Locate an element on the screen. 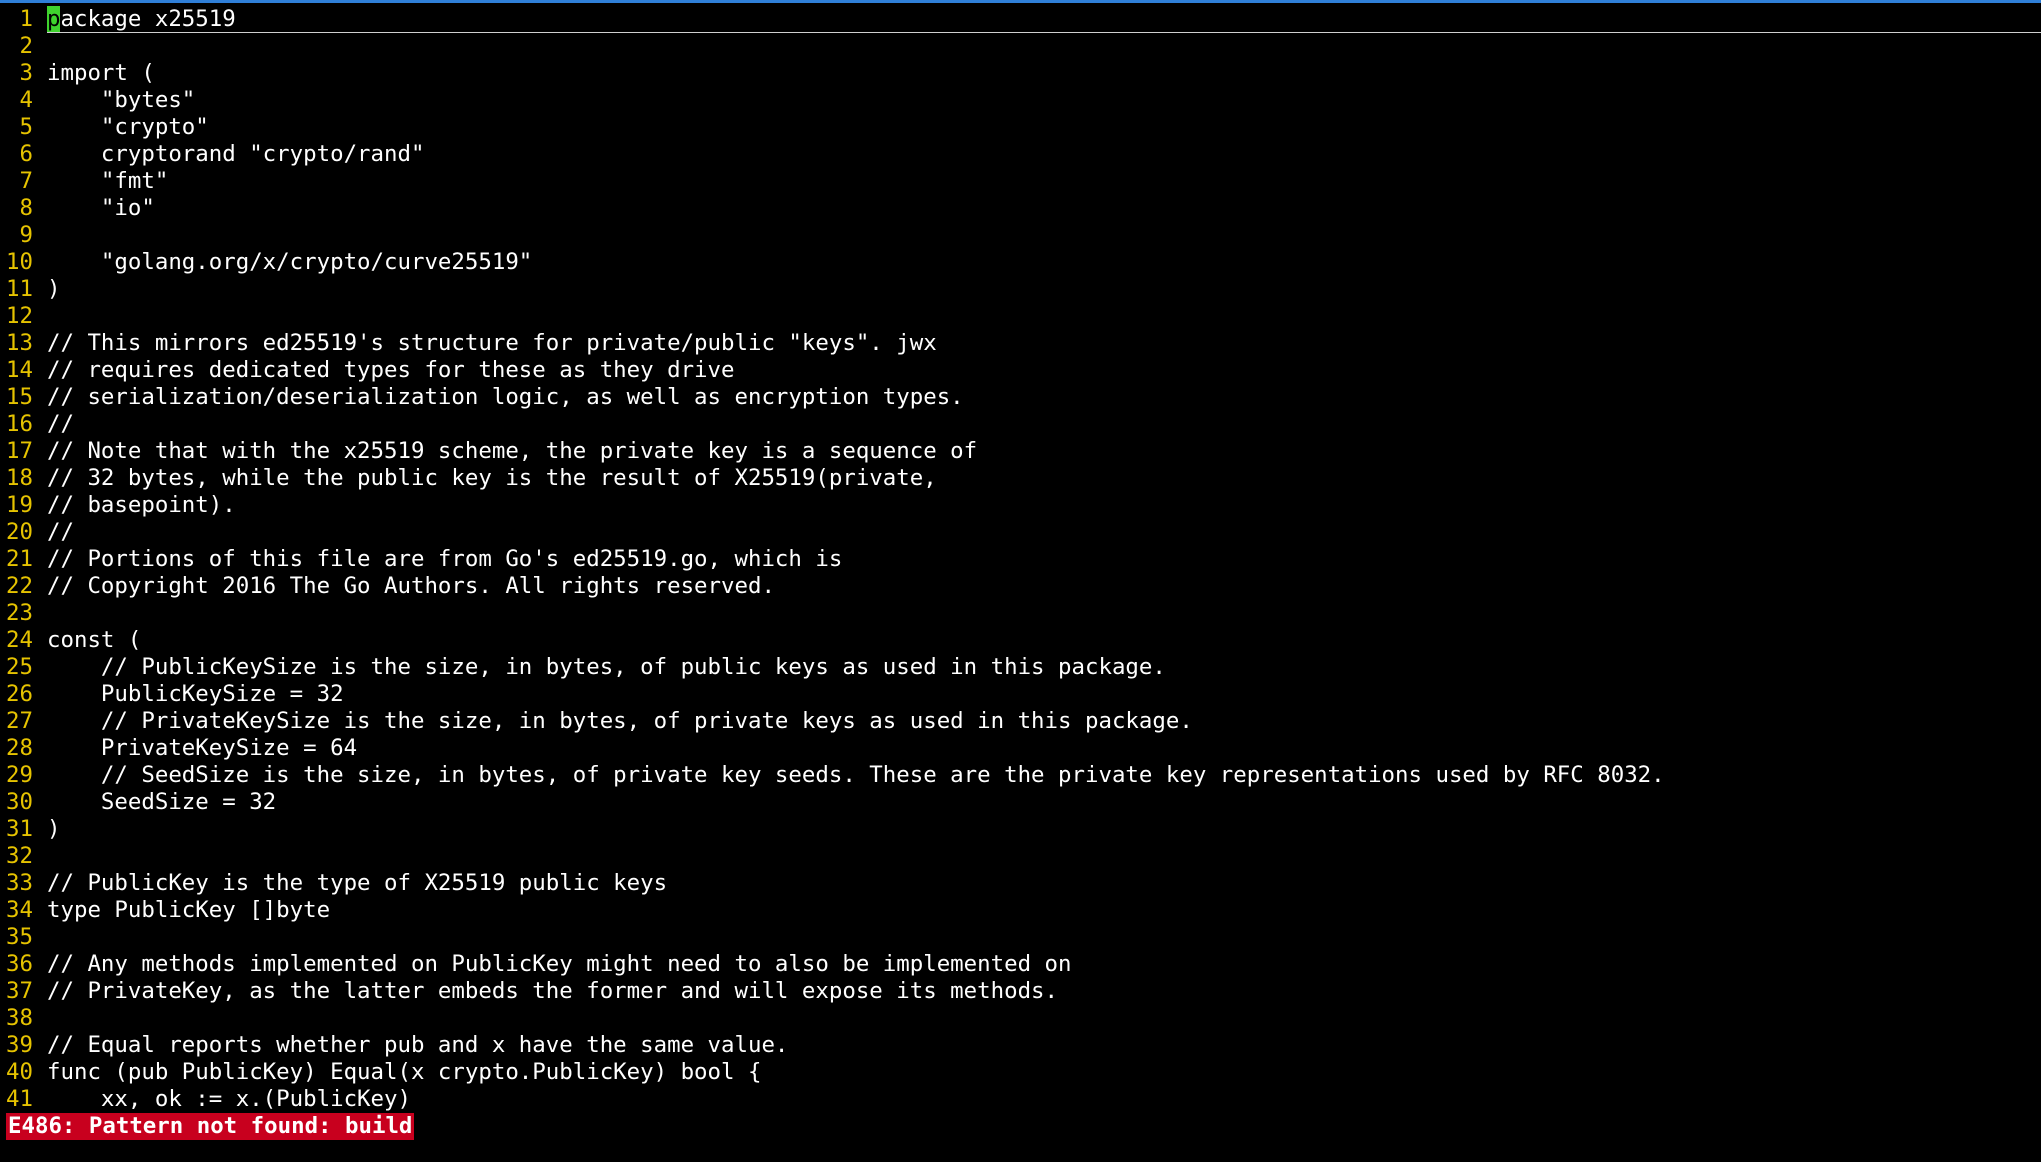 The height and width of the screenshot is (1162, 2041). command-line-error: E486: Pattern not found: build is located at coordinates (210, 1126).